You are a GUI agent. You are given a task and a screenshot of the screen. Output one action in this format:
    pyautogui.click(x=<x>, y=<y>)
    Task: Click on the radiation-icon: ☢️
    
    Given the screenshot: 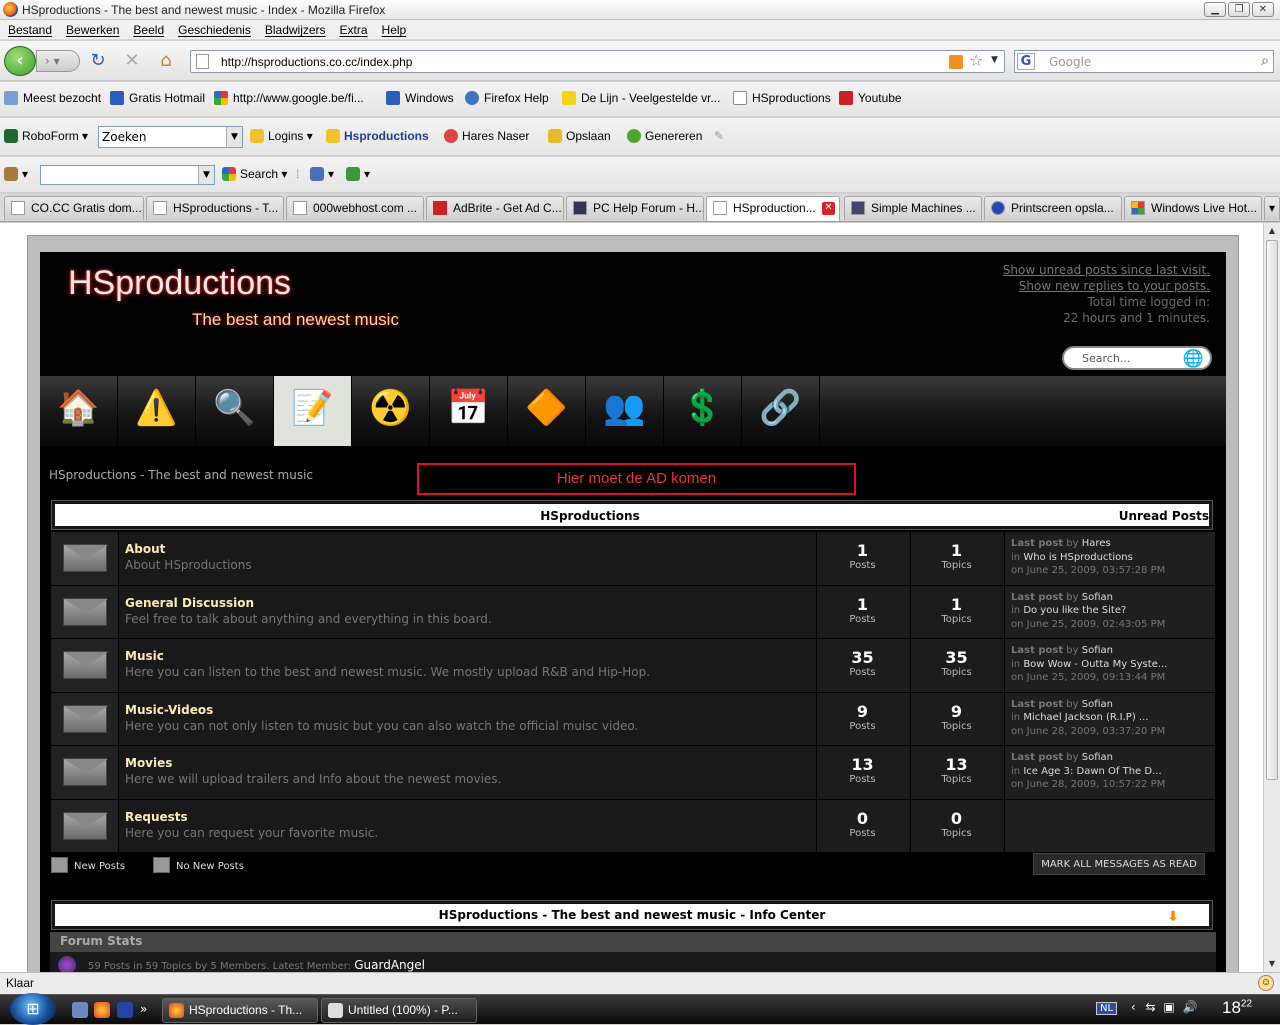 What is the action you would take?
    pyautogui.click(x=391, y=411)
    